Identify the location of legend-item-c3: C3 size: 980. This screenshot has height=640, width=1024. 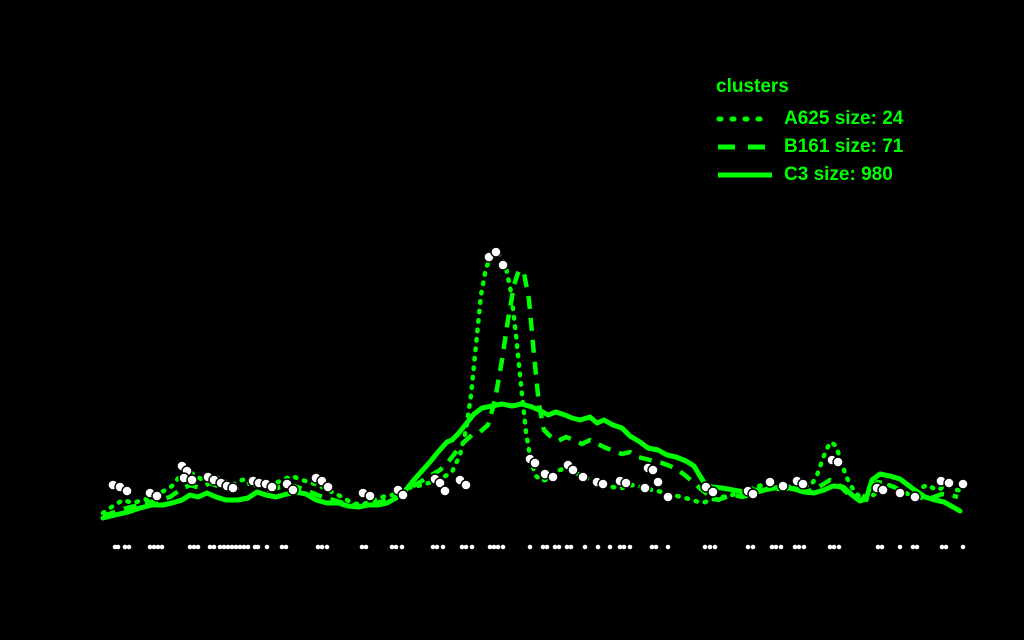
(809, 175).